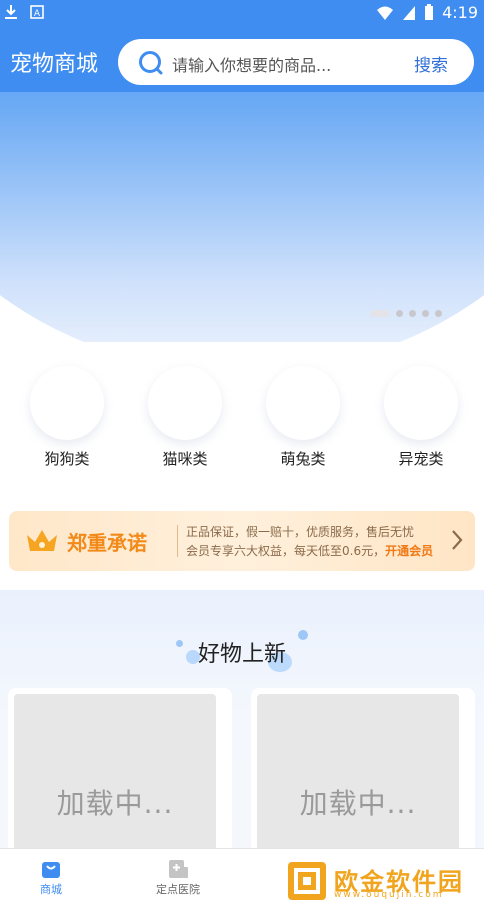  What do you see at coordinates (300, 532) in the screenshot?
I see `promise-line-1: 正品保证，假一赔十，优质服务，售后无忧` at bounding box center [300, 532].